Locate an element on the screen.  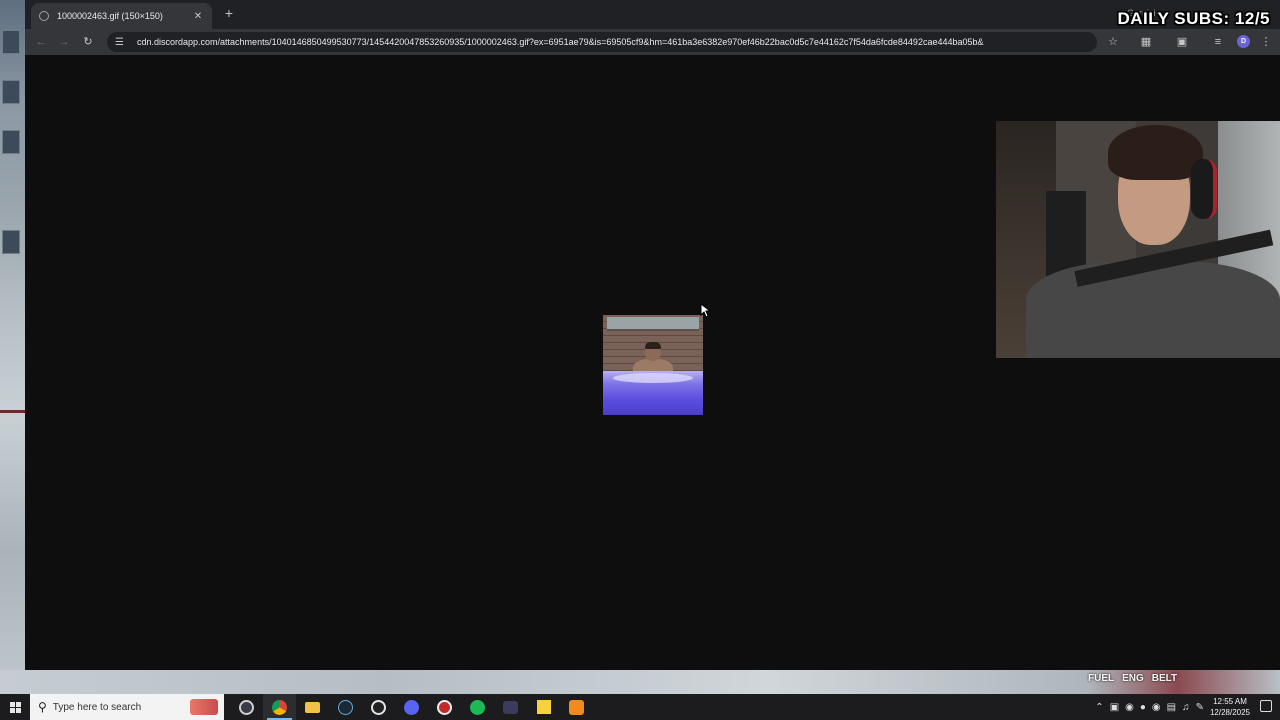
globe-icon is located at coordinates (44, 16).